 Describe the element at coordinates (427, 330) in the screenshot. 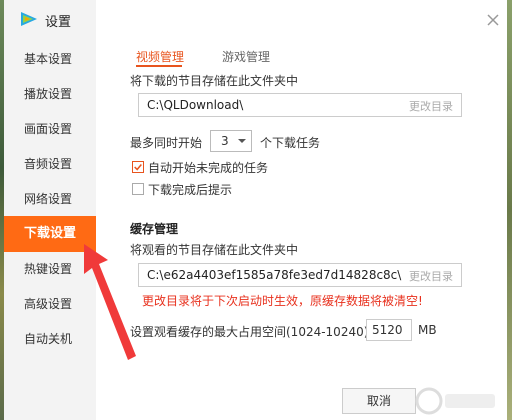

I see `max-space-unit: MB` at that location.